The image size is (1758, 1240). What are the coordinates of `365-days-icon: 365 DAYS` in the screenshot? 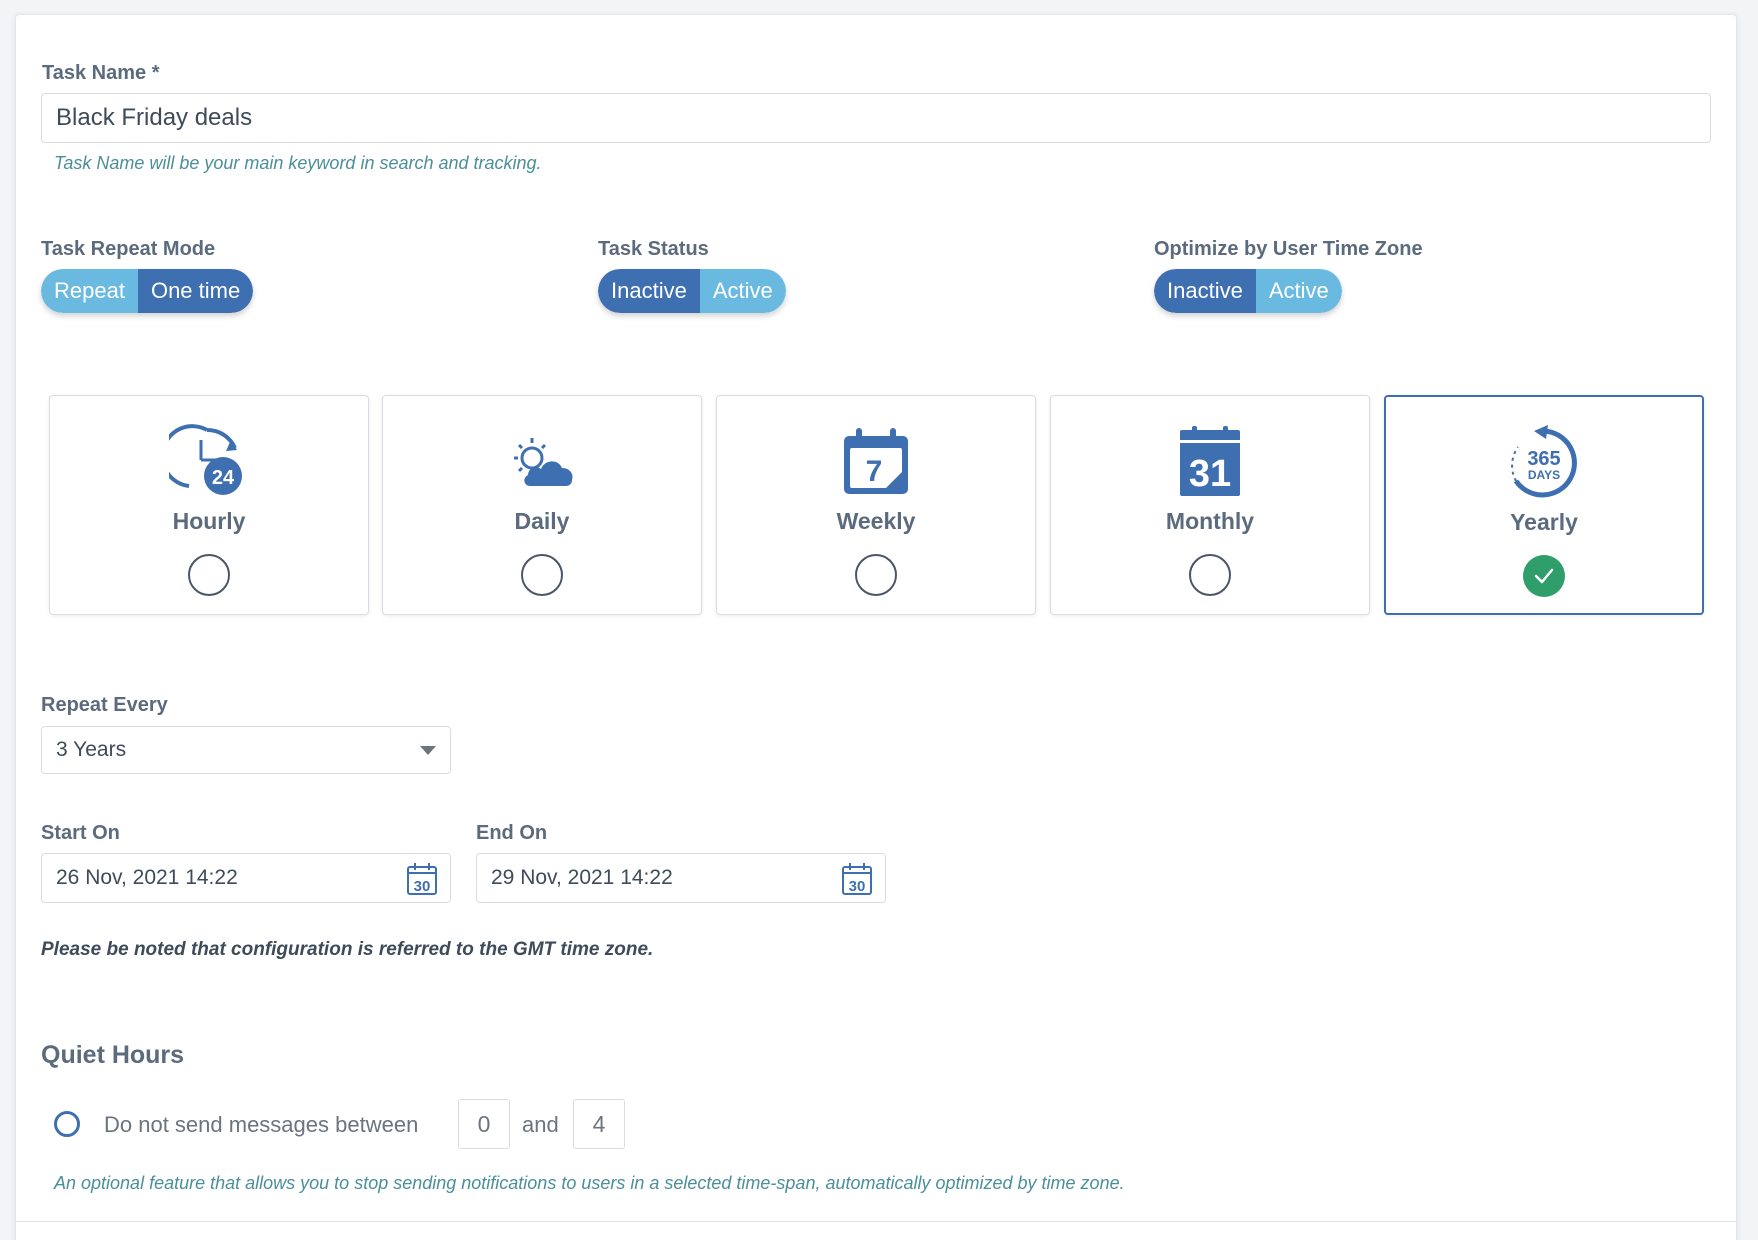 It's located at (1544, 461).